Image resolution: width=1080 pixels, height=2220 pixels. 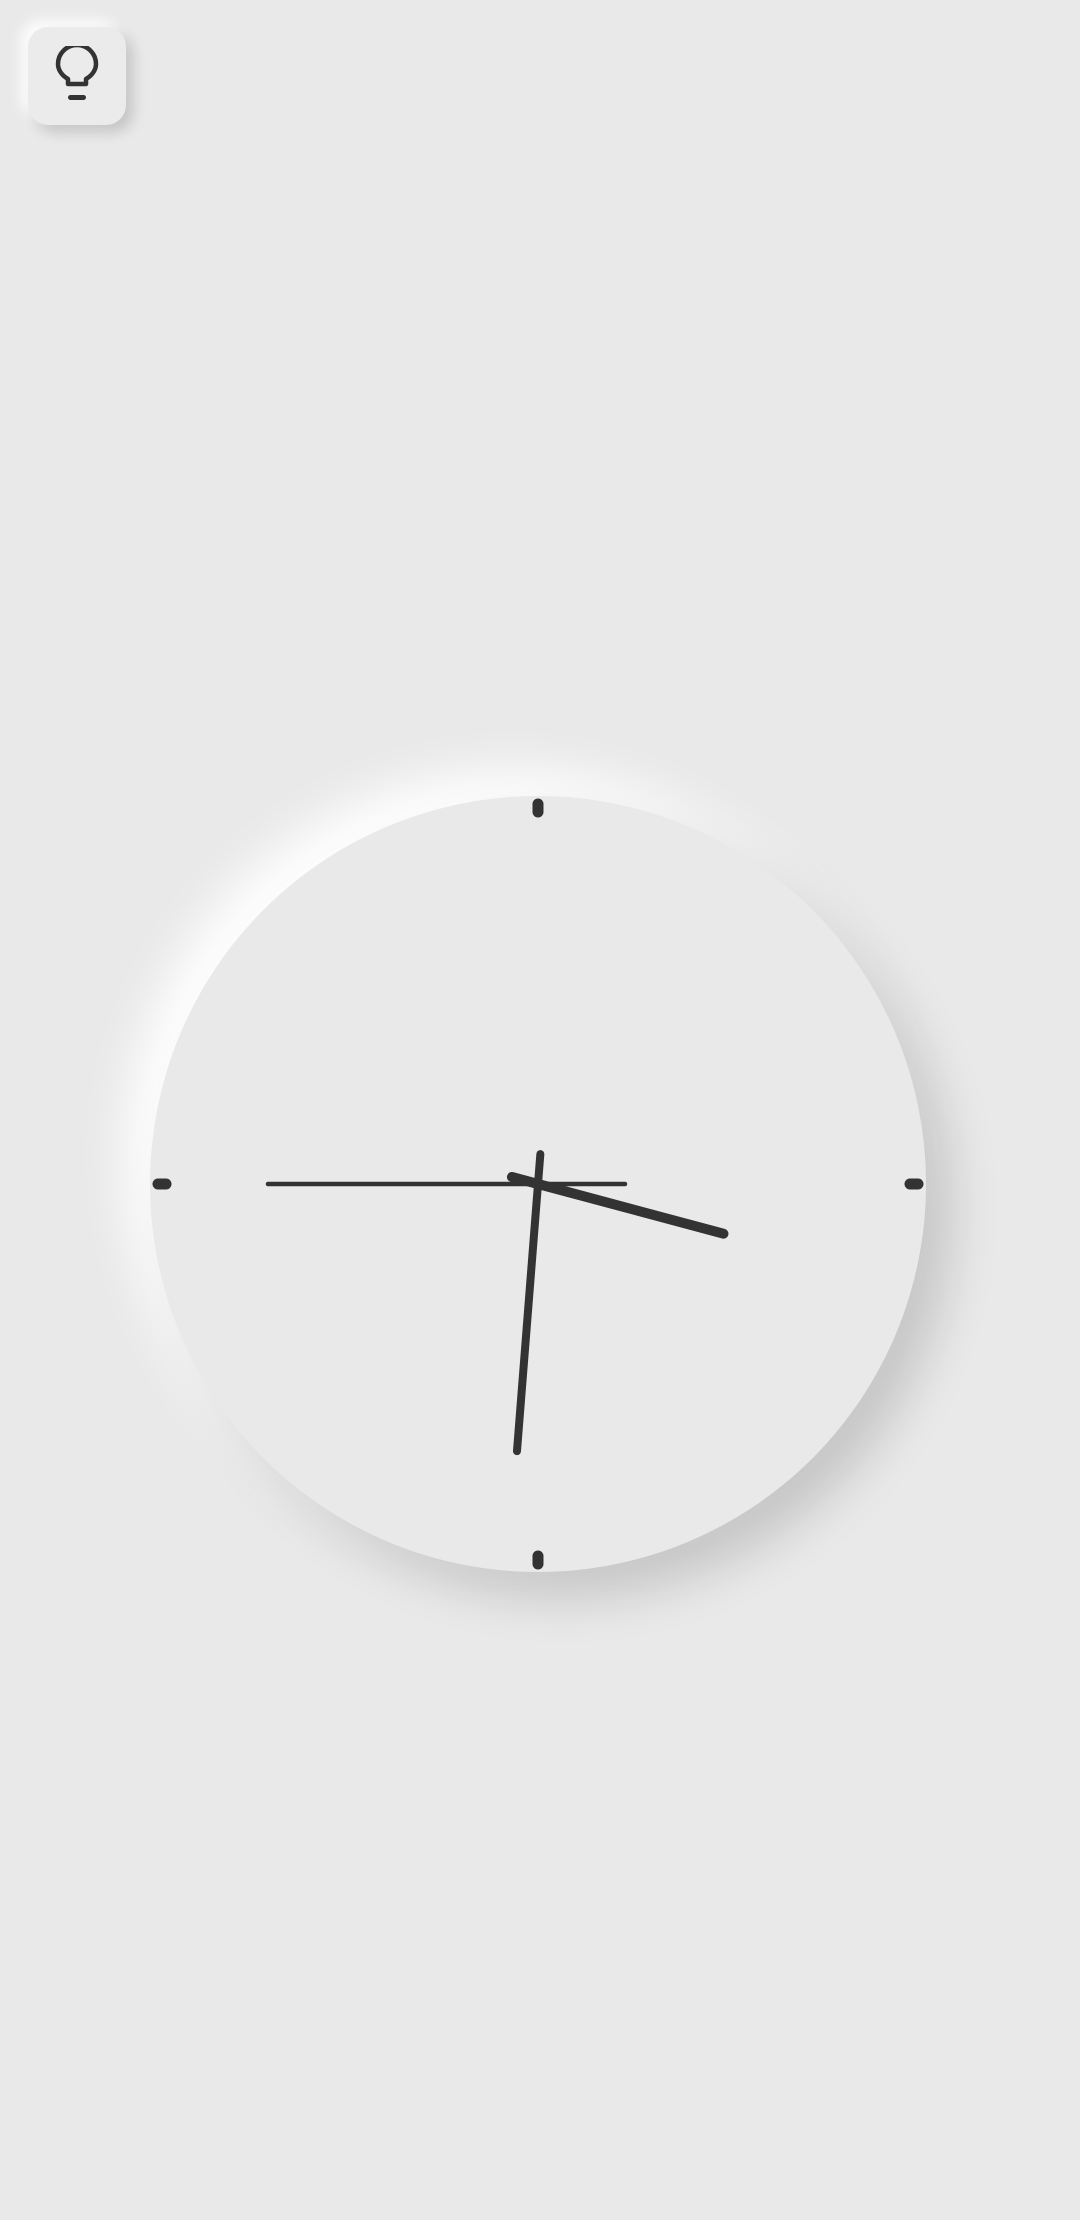 I want to click on lightbulb-icon, so click(x=77, y=76).